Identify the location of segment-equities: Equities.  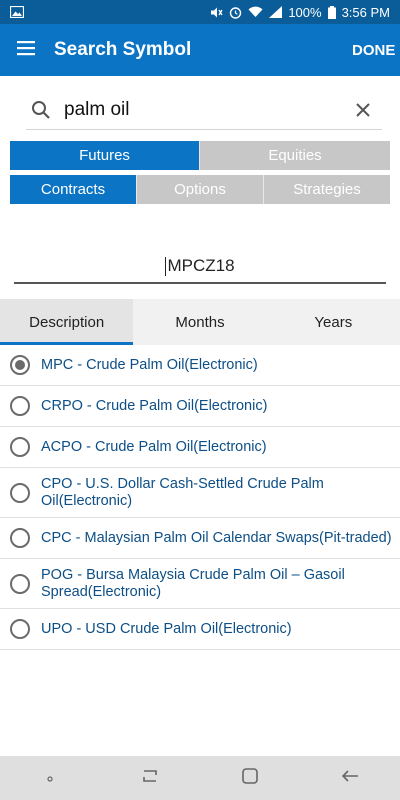
(295, 155).